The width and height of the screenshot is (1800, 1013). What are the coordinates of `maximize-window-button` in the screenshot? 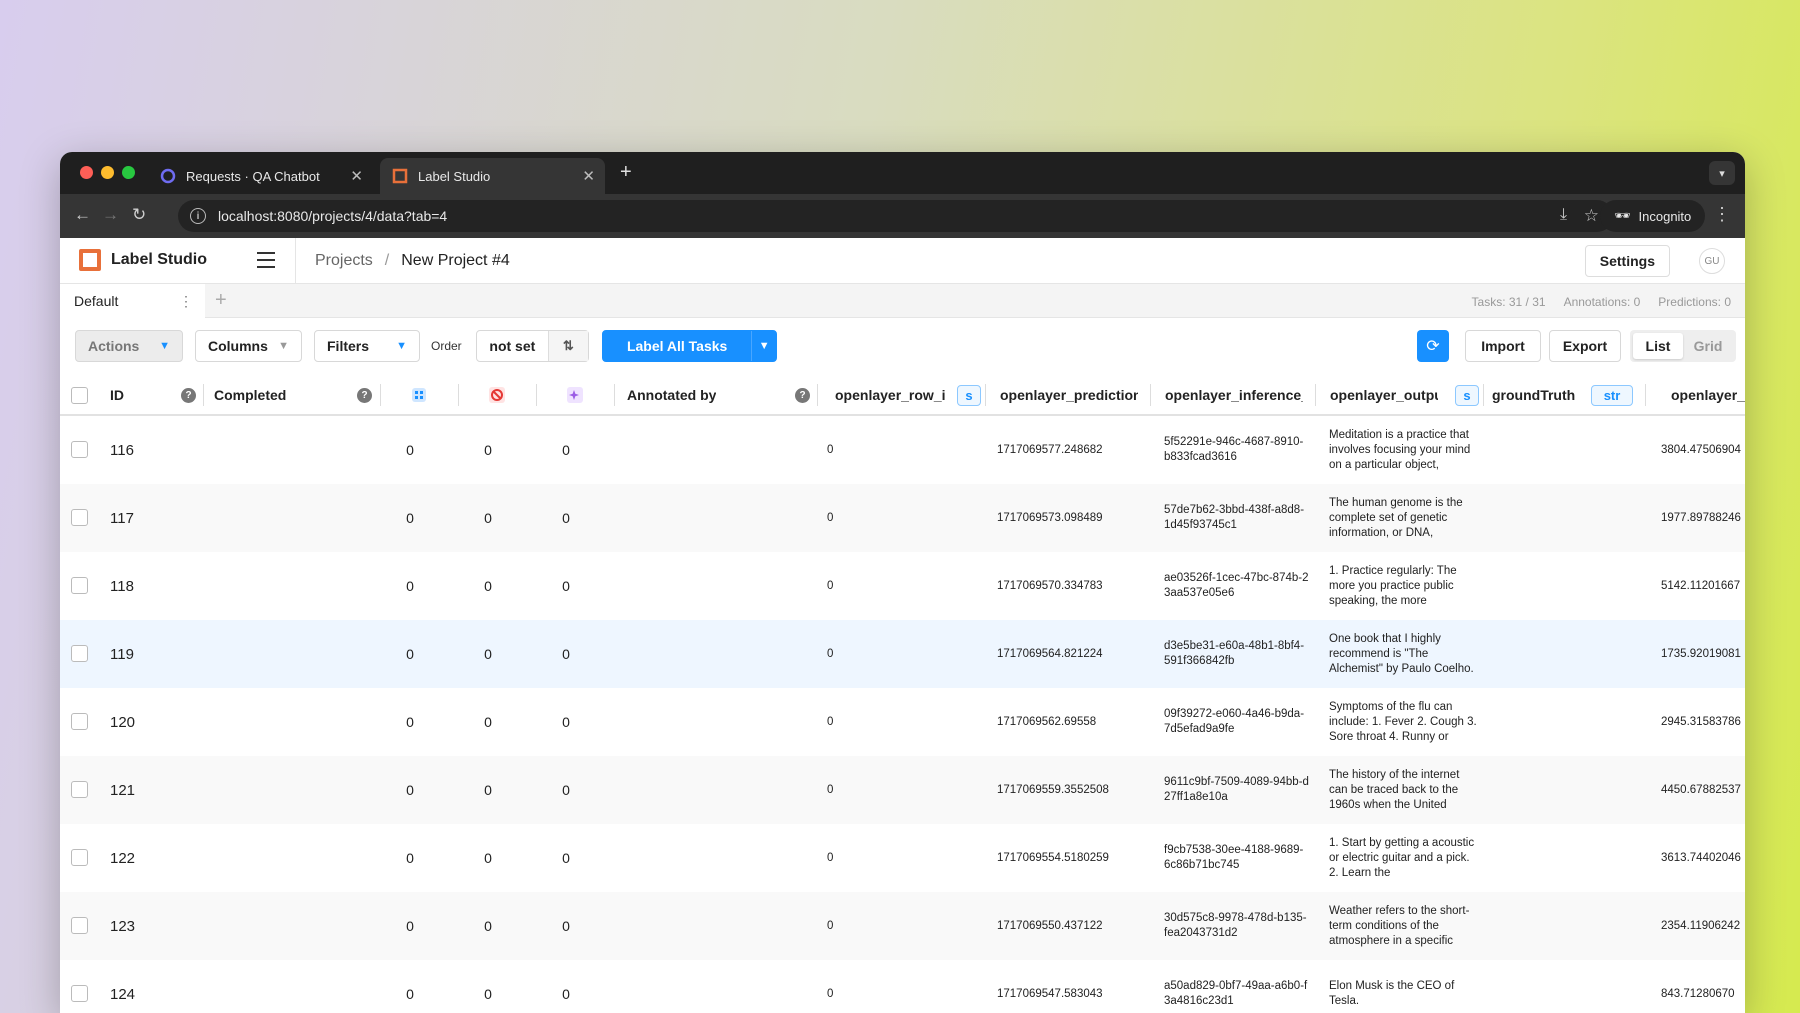 It's located at (128, 172).